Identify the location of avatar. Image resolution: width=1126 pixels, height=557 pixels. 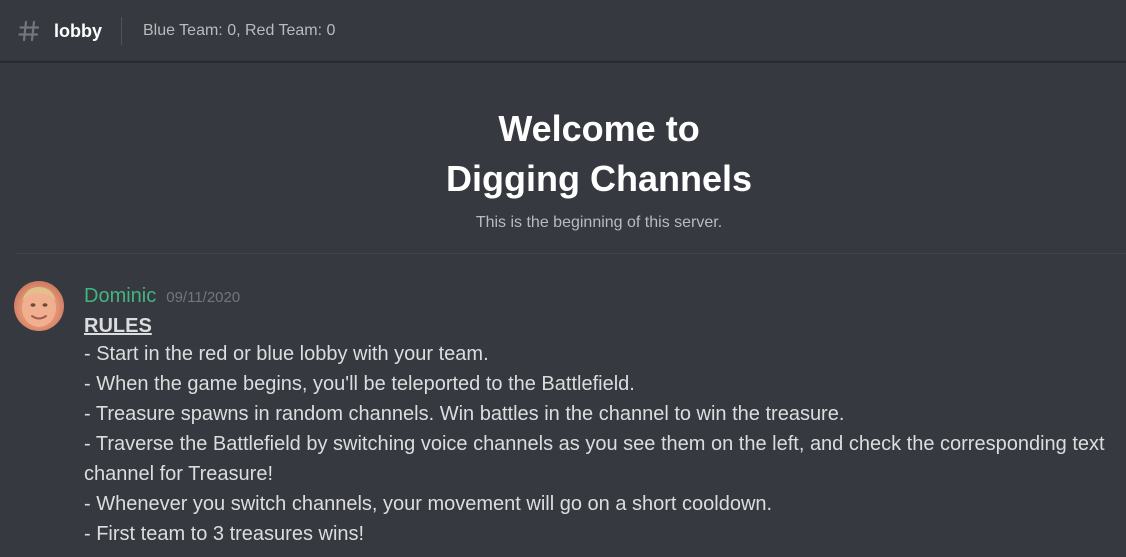
(39, 306).